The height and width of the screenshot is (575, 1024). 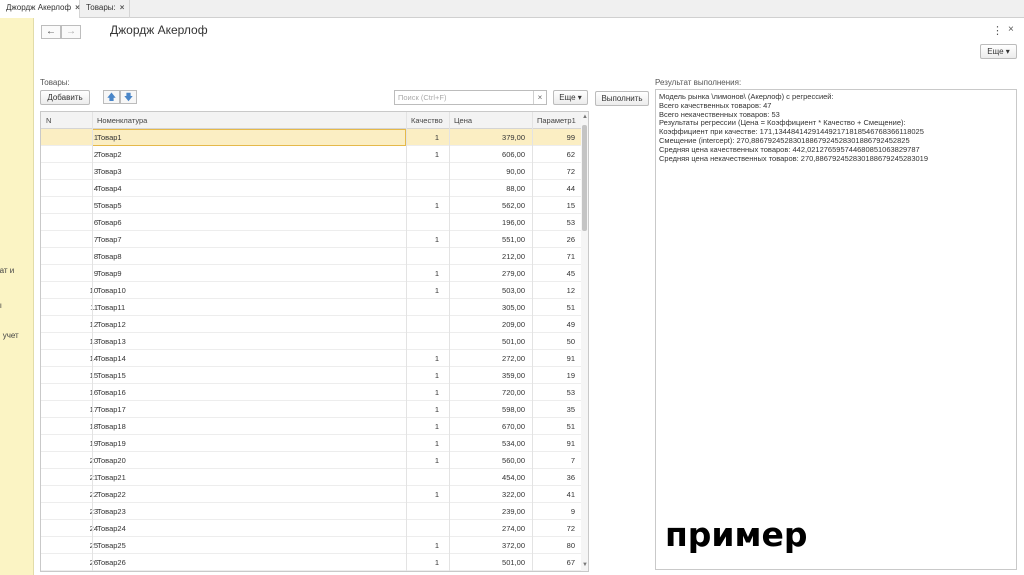 I want to click on table-row: 15 Товар15 1 359,00 19, so click(x=311, y=375).